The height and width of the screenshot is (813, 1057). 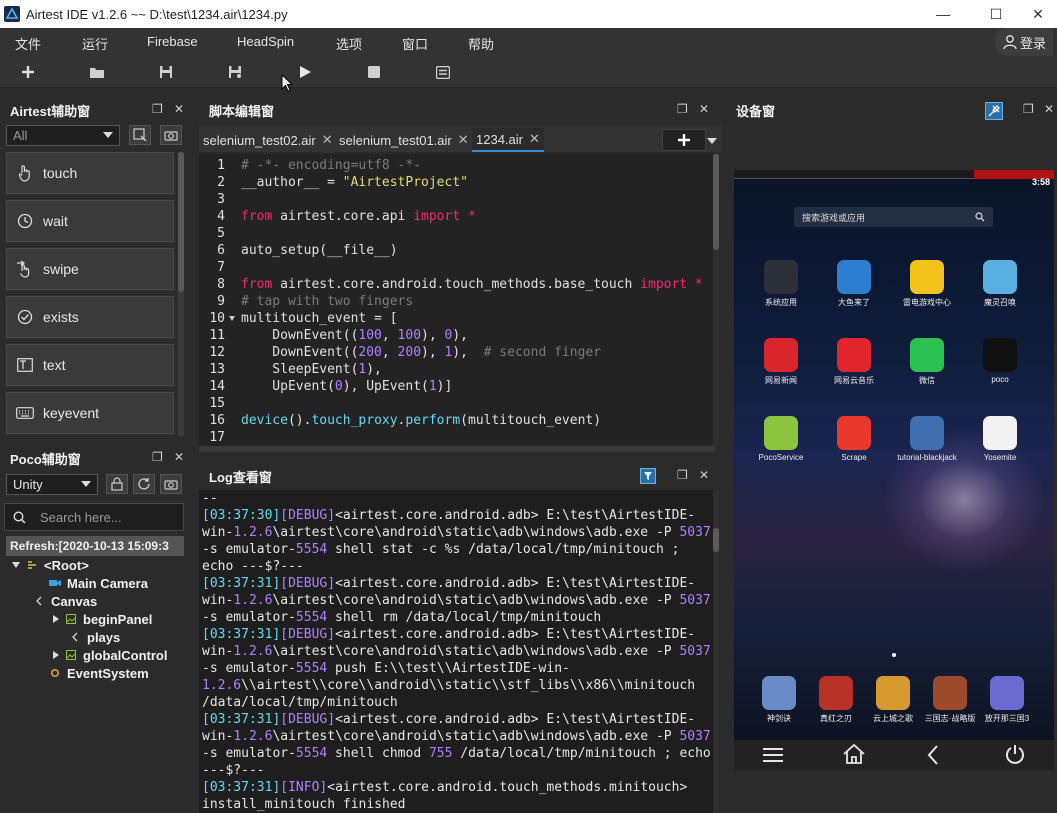 I want to click on tools-icon, so click(x=994, y=111).